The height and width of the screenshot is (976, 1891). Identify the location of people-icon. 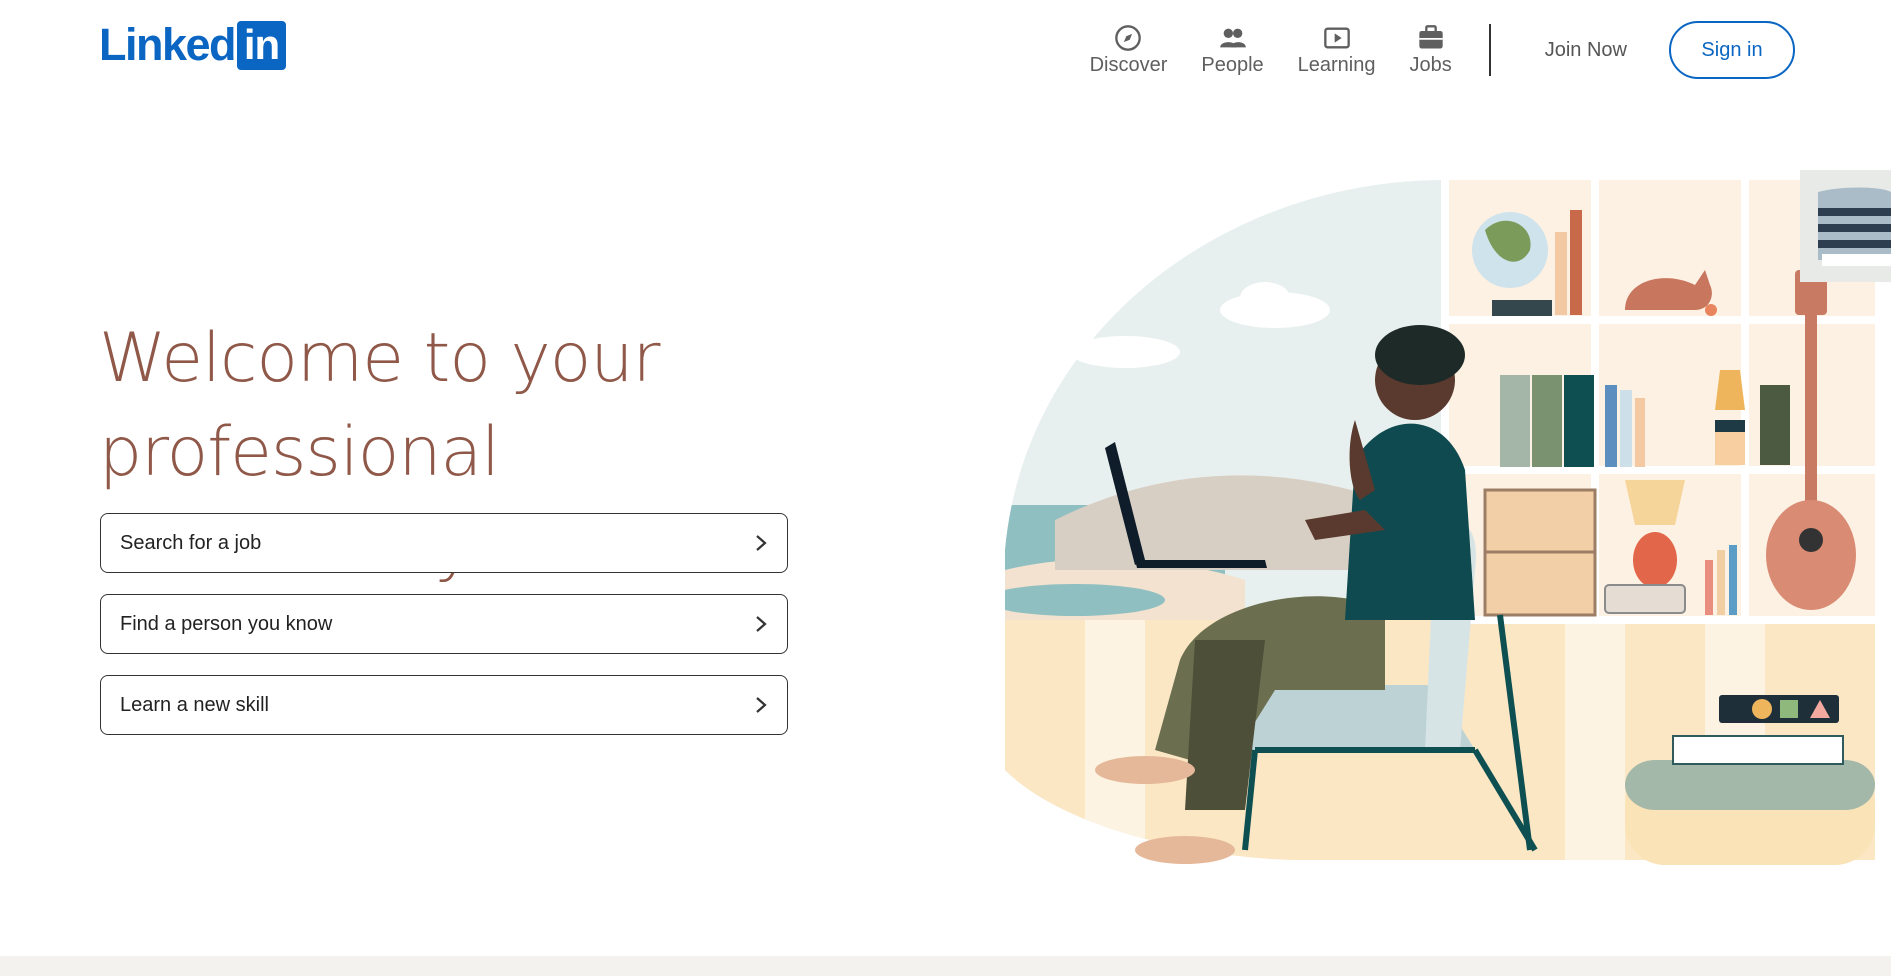
(1232, 37).